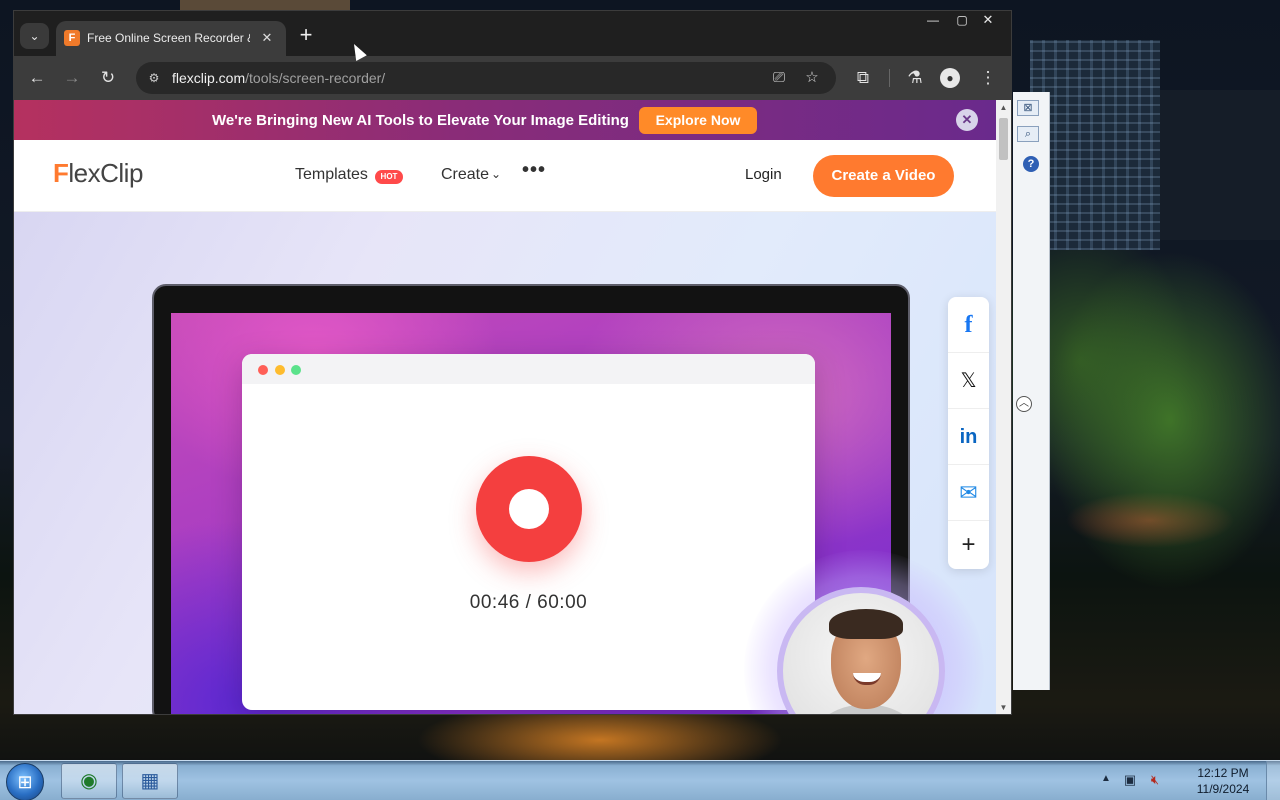 The image size is (1280, 800). Describe the element at coordinates (968, 325) in the screenshot. I see `facebook-icon: f` at that location.